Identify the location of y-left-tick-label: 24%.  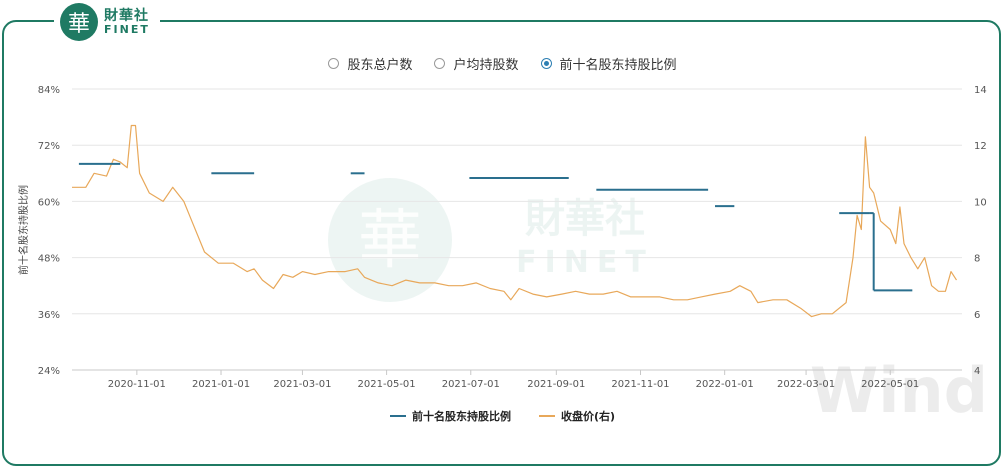
(49, 371).